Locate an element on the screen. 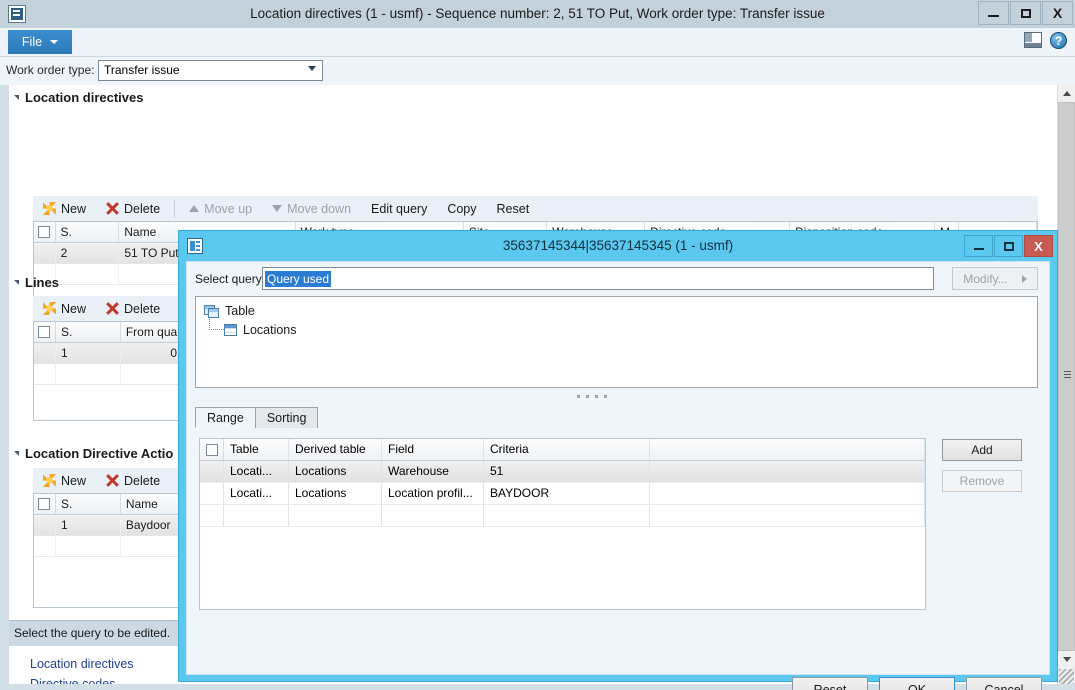  ok-button: OK is located at coordinates (917, 683).